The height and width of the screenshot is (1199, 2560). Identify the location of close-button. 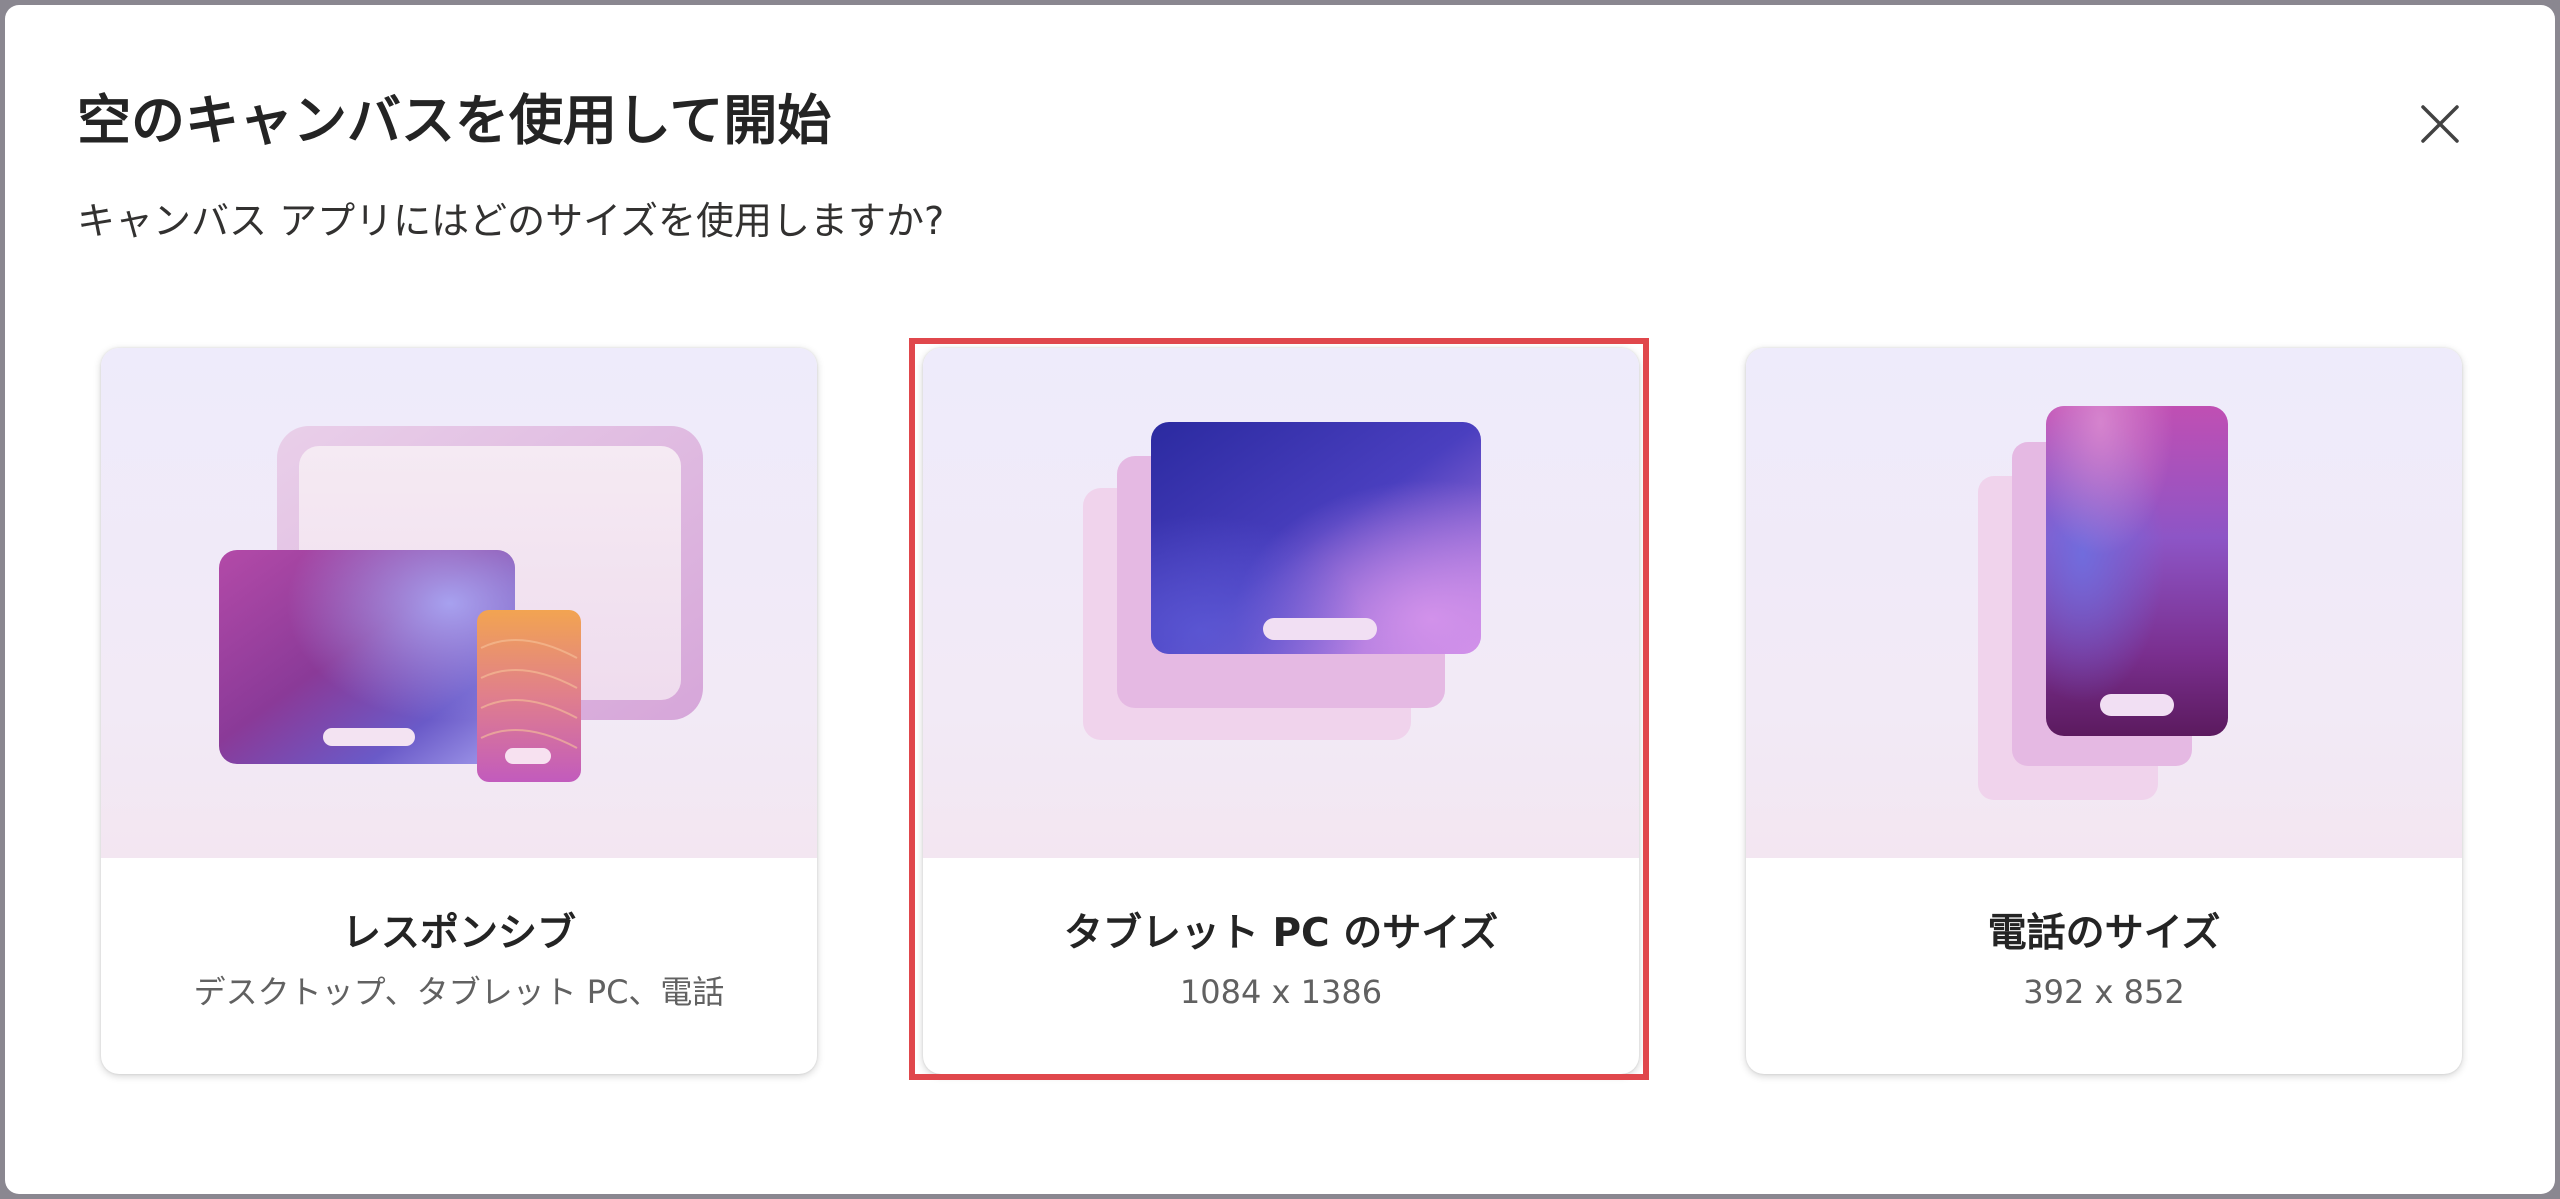
(2440, 124).